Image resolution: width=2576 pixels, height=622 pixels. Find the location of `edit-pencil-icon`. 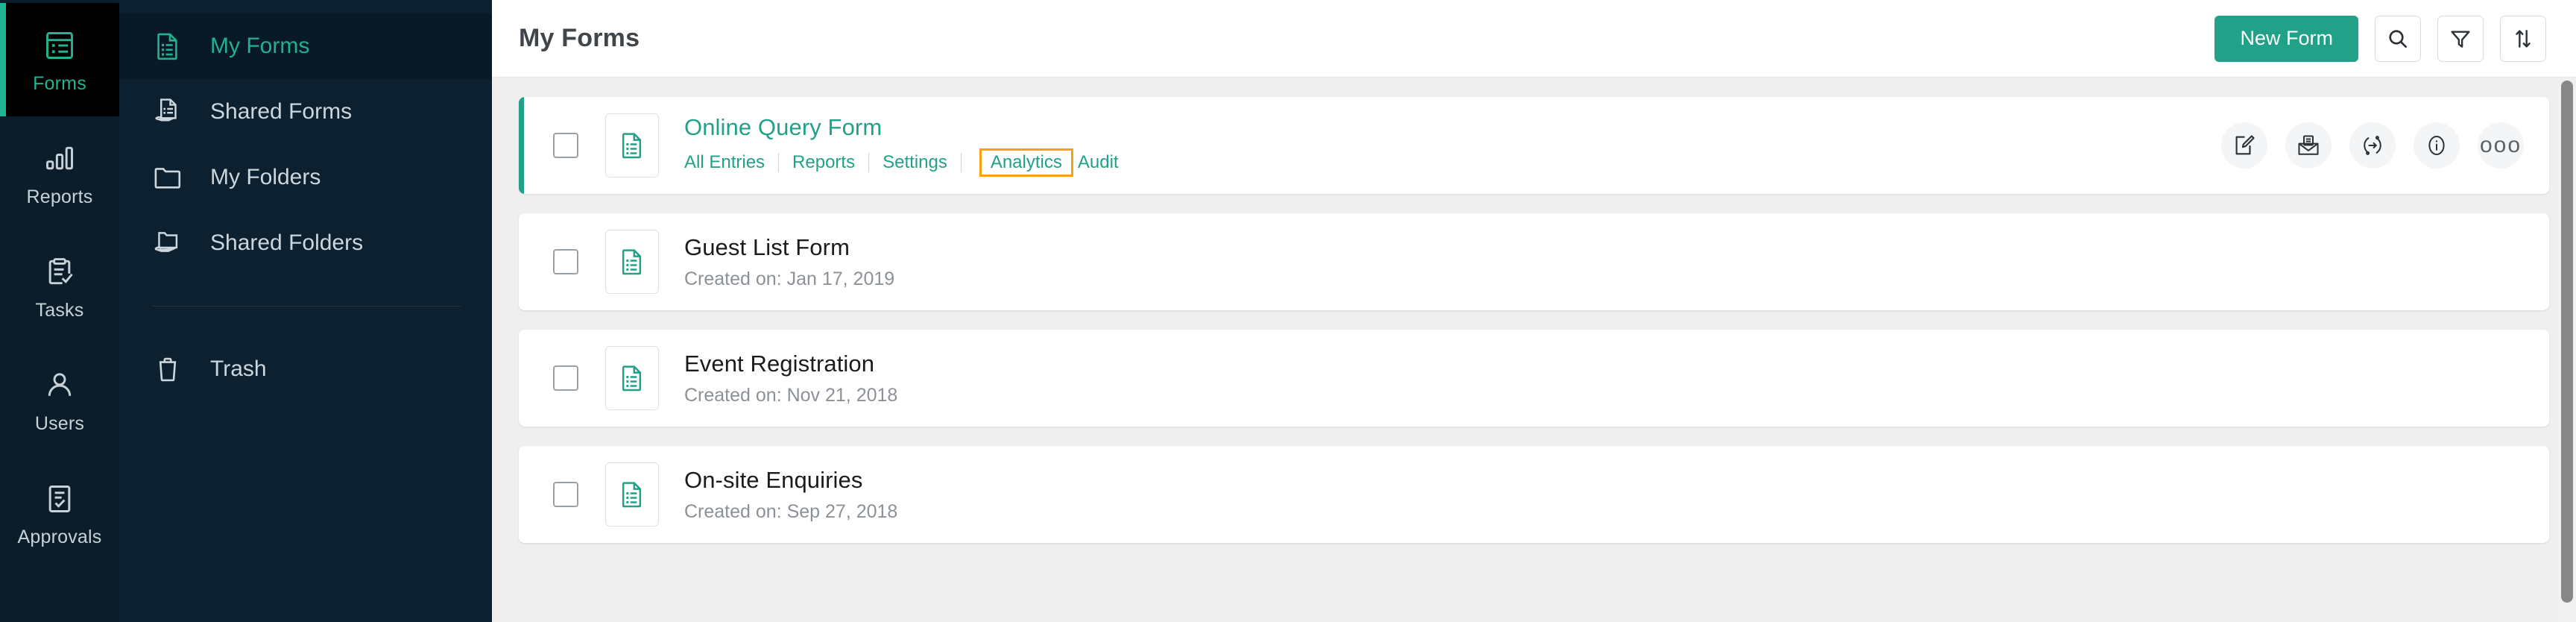

edit-pencil-icon is located at coordinates (2244, 145).